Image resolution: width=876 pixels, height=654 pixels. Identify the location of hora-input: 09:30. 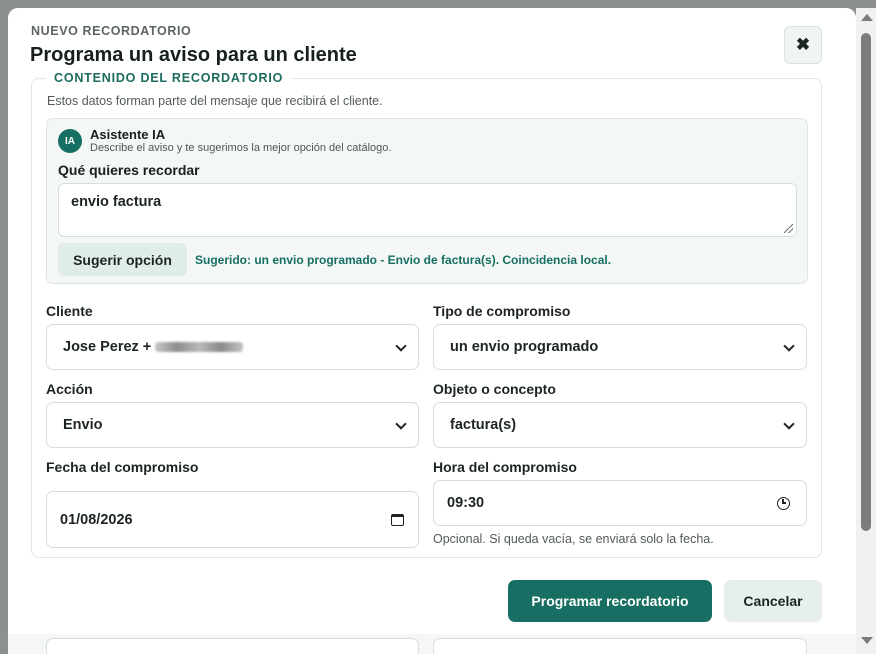
(620, 503).